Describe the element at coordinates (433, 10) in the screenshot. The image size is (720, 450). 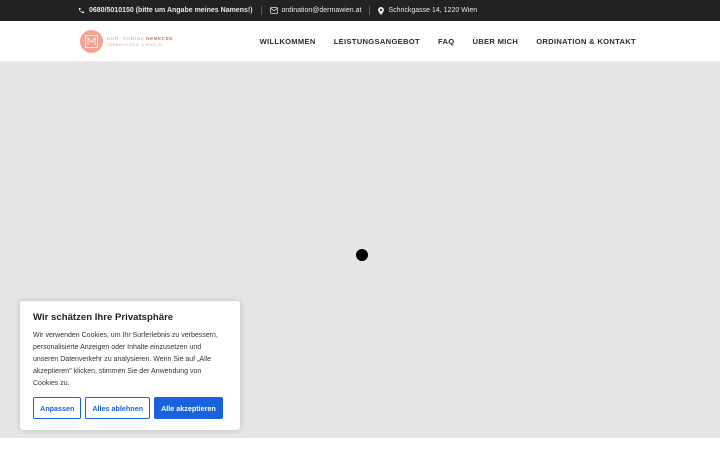
I see `address-text: Schrickgasse 14, 1220 Wien` at that location.